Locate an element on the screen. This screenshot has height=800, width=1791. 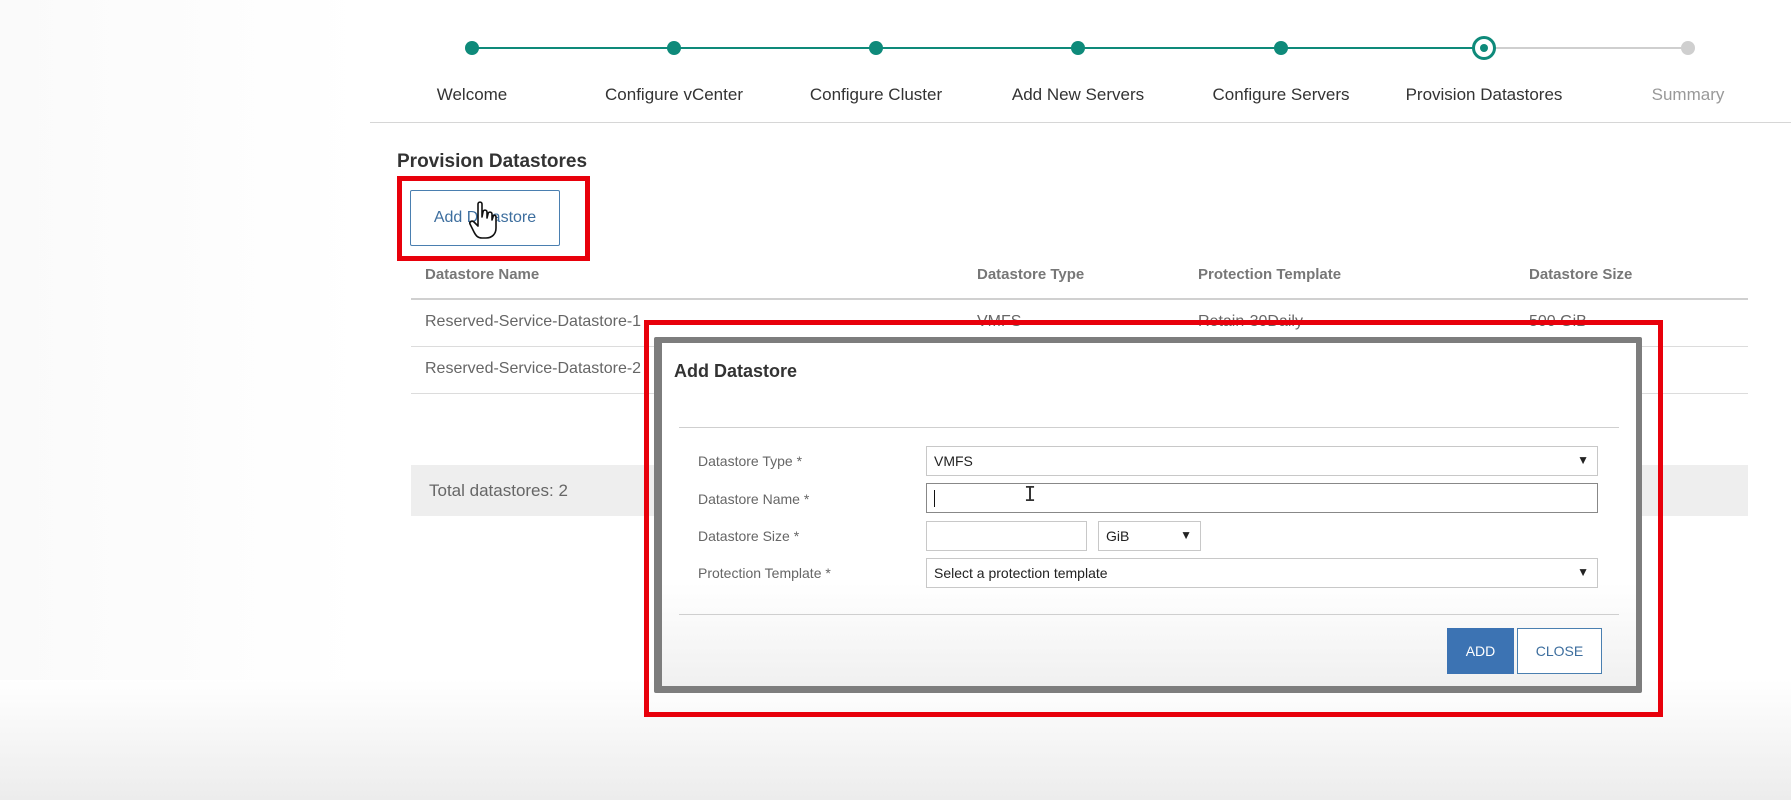
text-caret is located at coordinates (934, 498).